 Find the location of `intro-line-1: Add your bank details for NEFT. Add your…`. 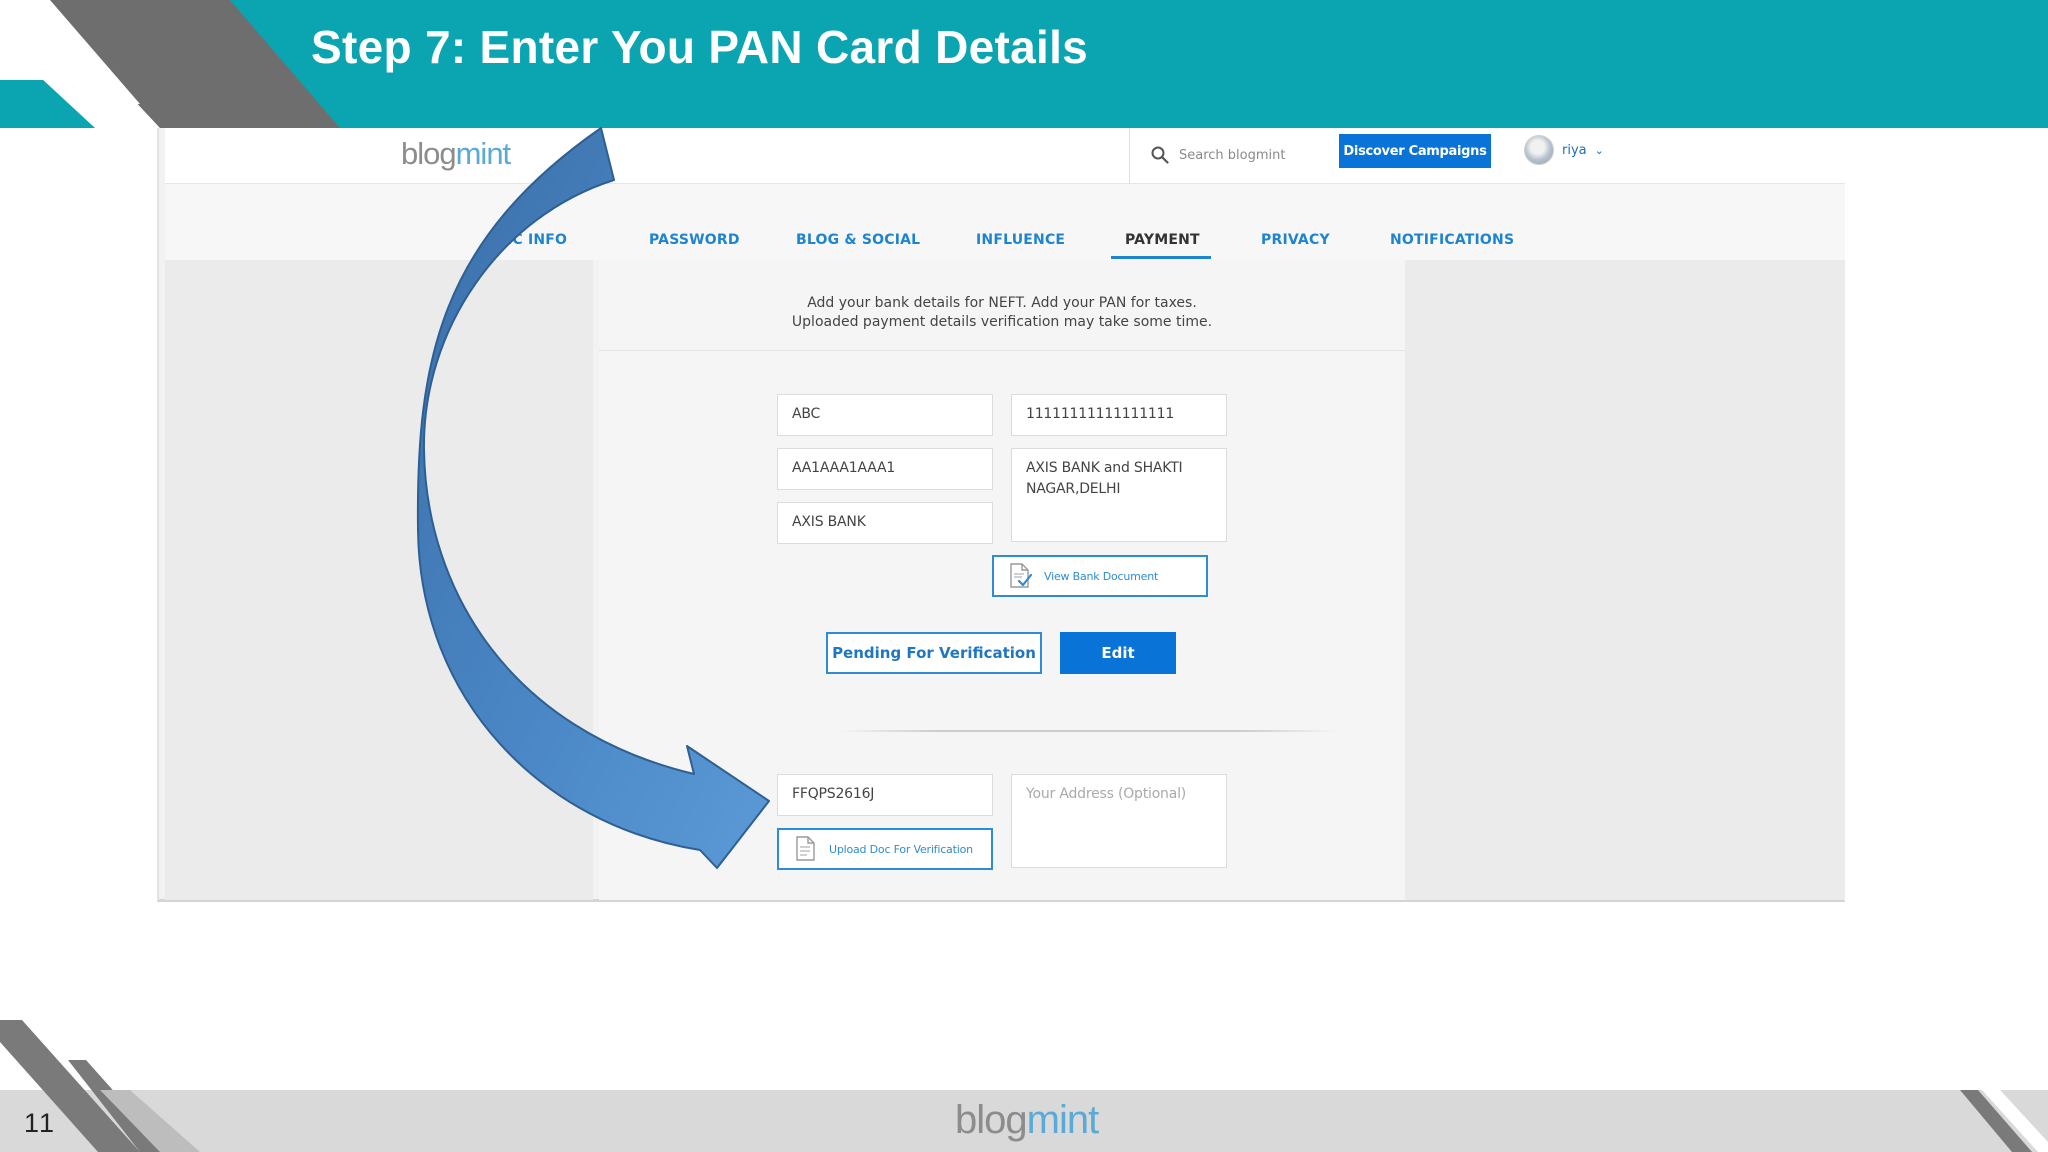

intro-line-1: Add your bank details for NEFT. Add your… is located at coordinates (1002, 303).